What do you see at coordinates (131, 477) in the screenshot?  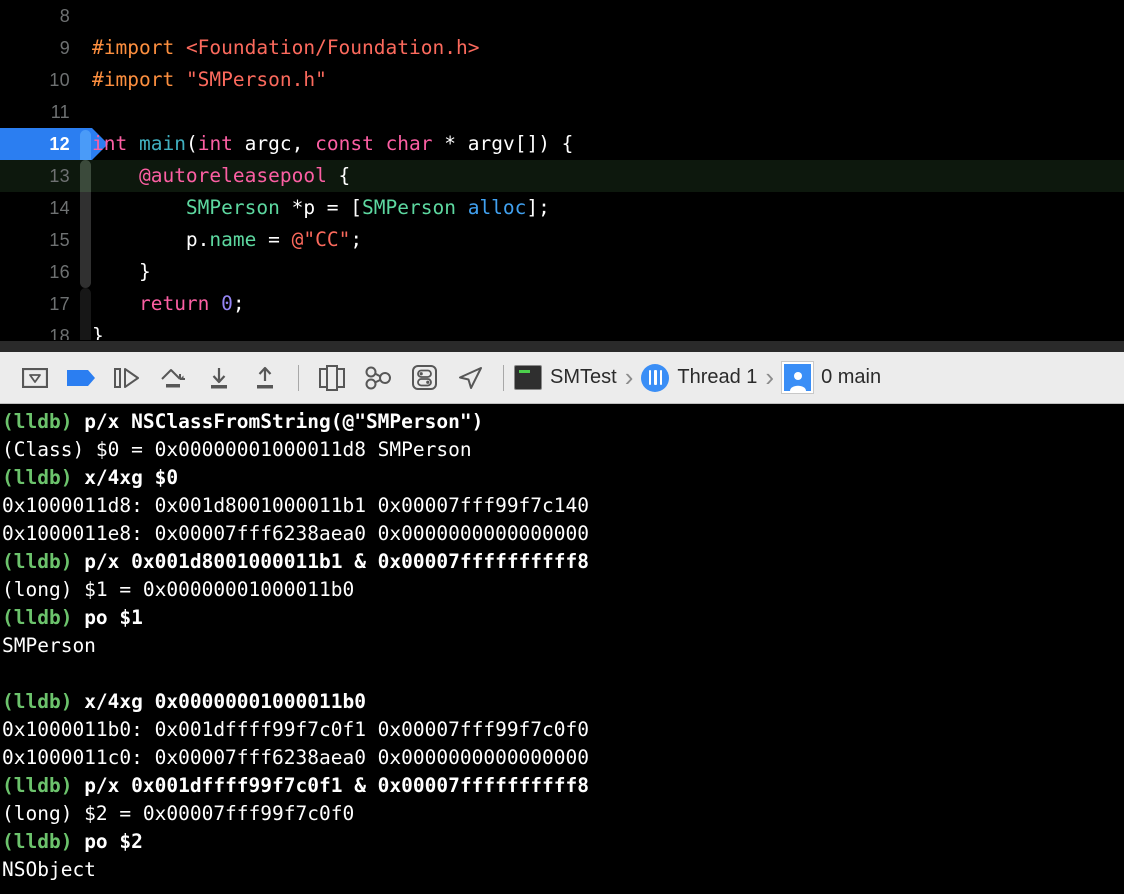 I see `lldb-command: x/4xg $0` at bounding box center [131, 477].